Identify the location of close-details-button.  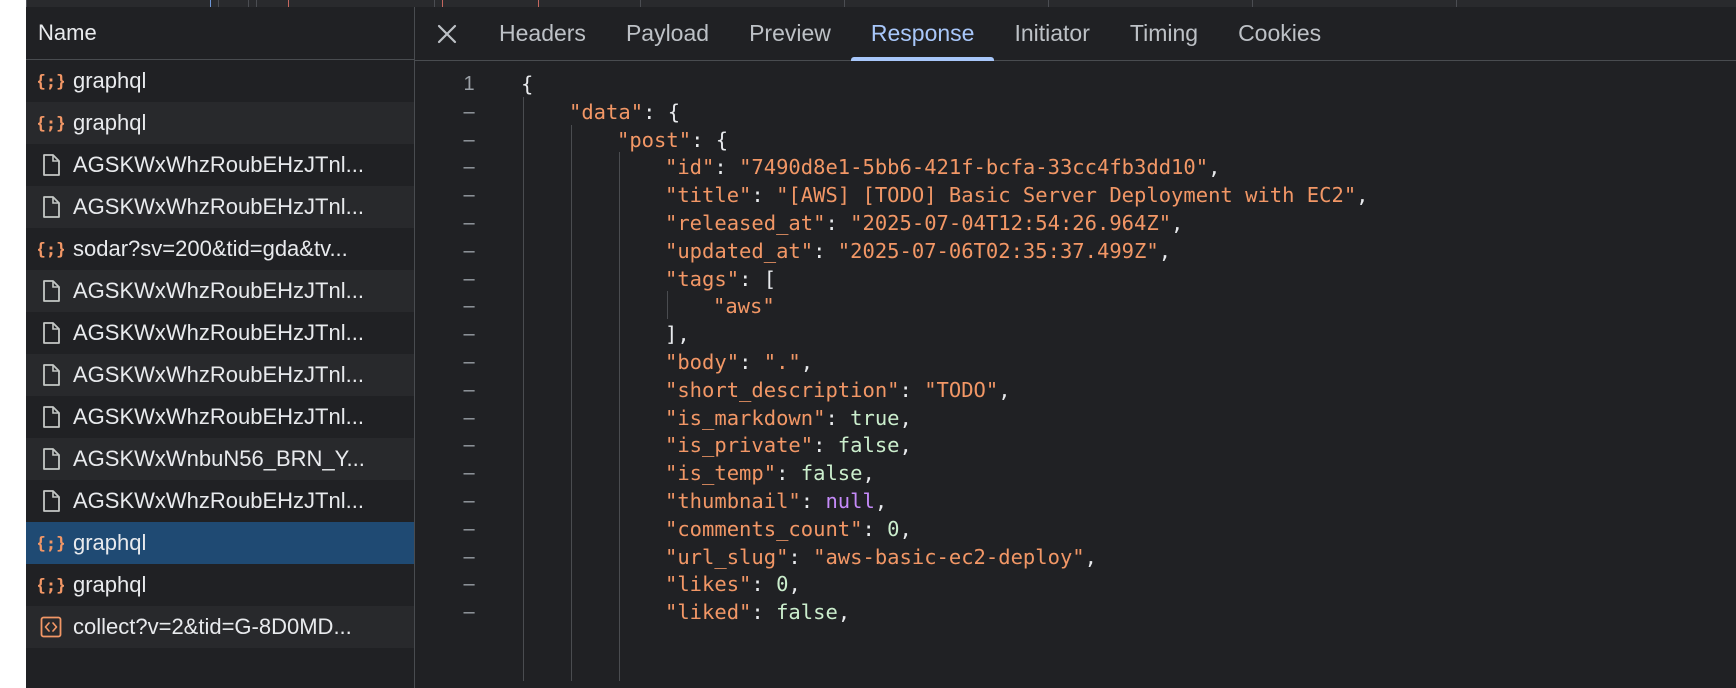
(447, 33).